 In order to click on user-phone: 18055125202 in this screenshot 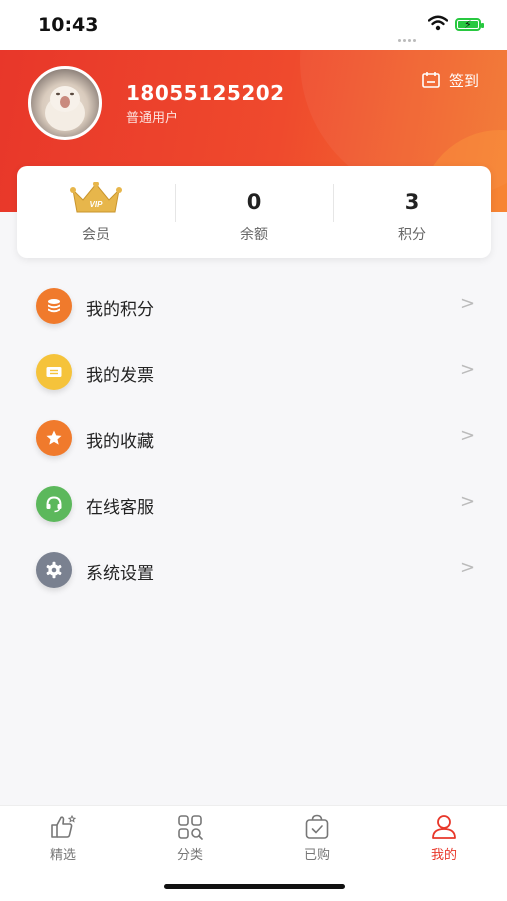, I will do `click(205, 93)`.